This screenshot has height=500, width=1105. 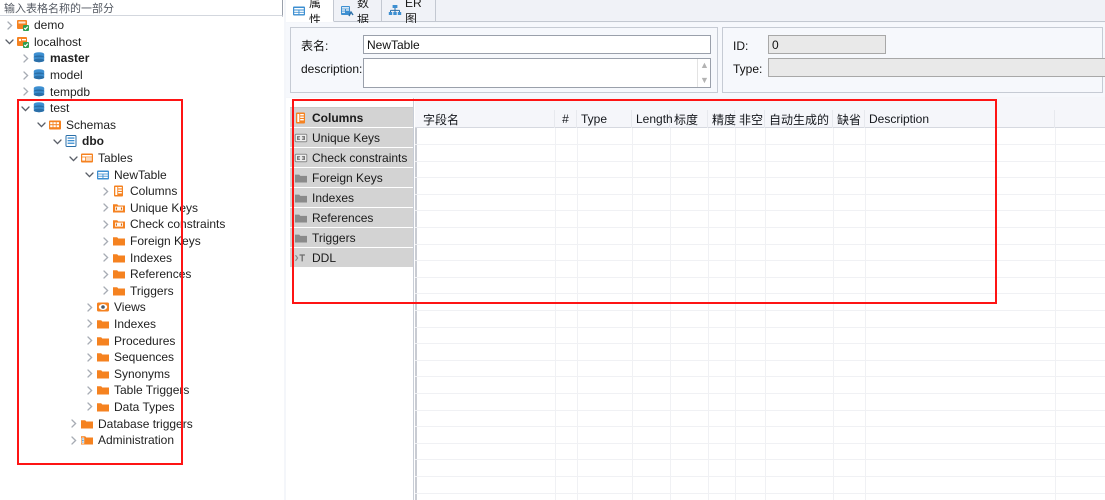 What do you see at coordinates (351, 118) in the screenshot?
I see `category-columns: Columns` at bounding box center [351, 118].